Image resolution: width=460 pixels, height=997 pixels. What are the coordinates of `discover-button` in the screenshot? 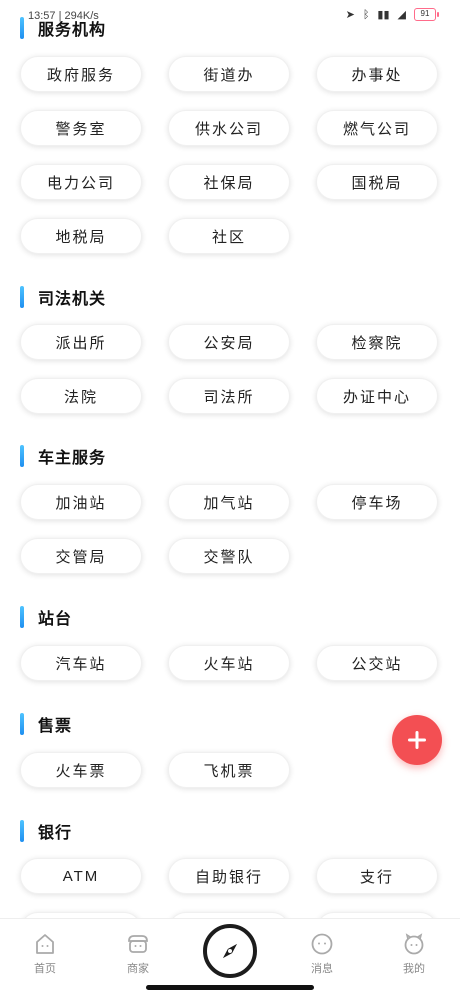 It's located at (230, 951).